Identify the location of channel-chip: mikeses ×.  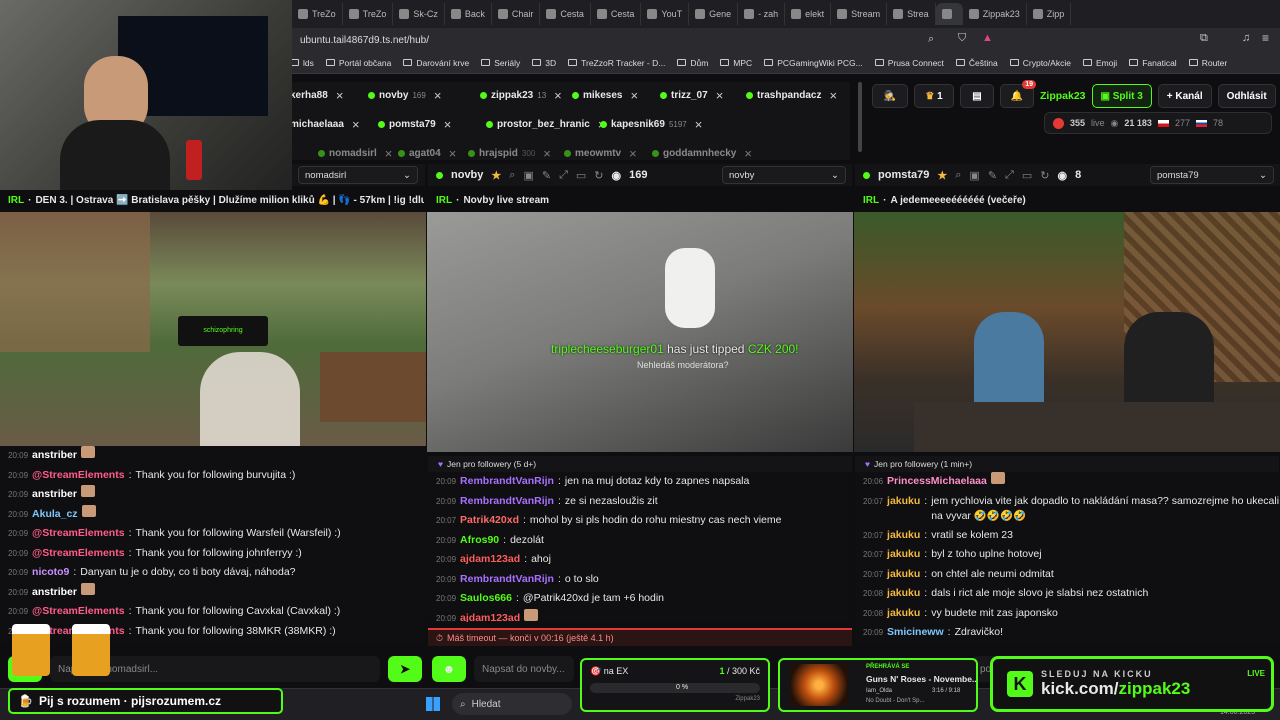
(605, 95).